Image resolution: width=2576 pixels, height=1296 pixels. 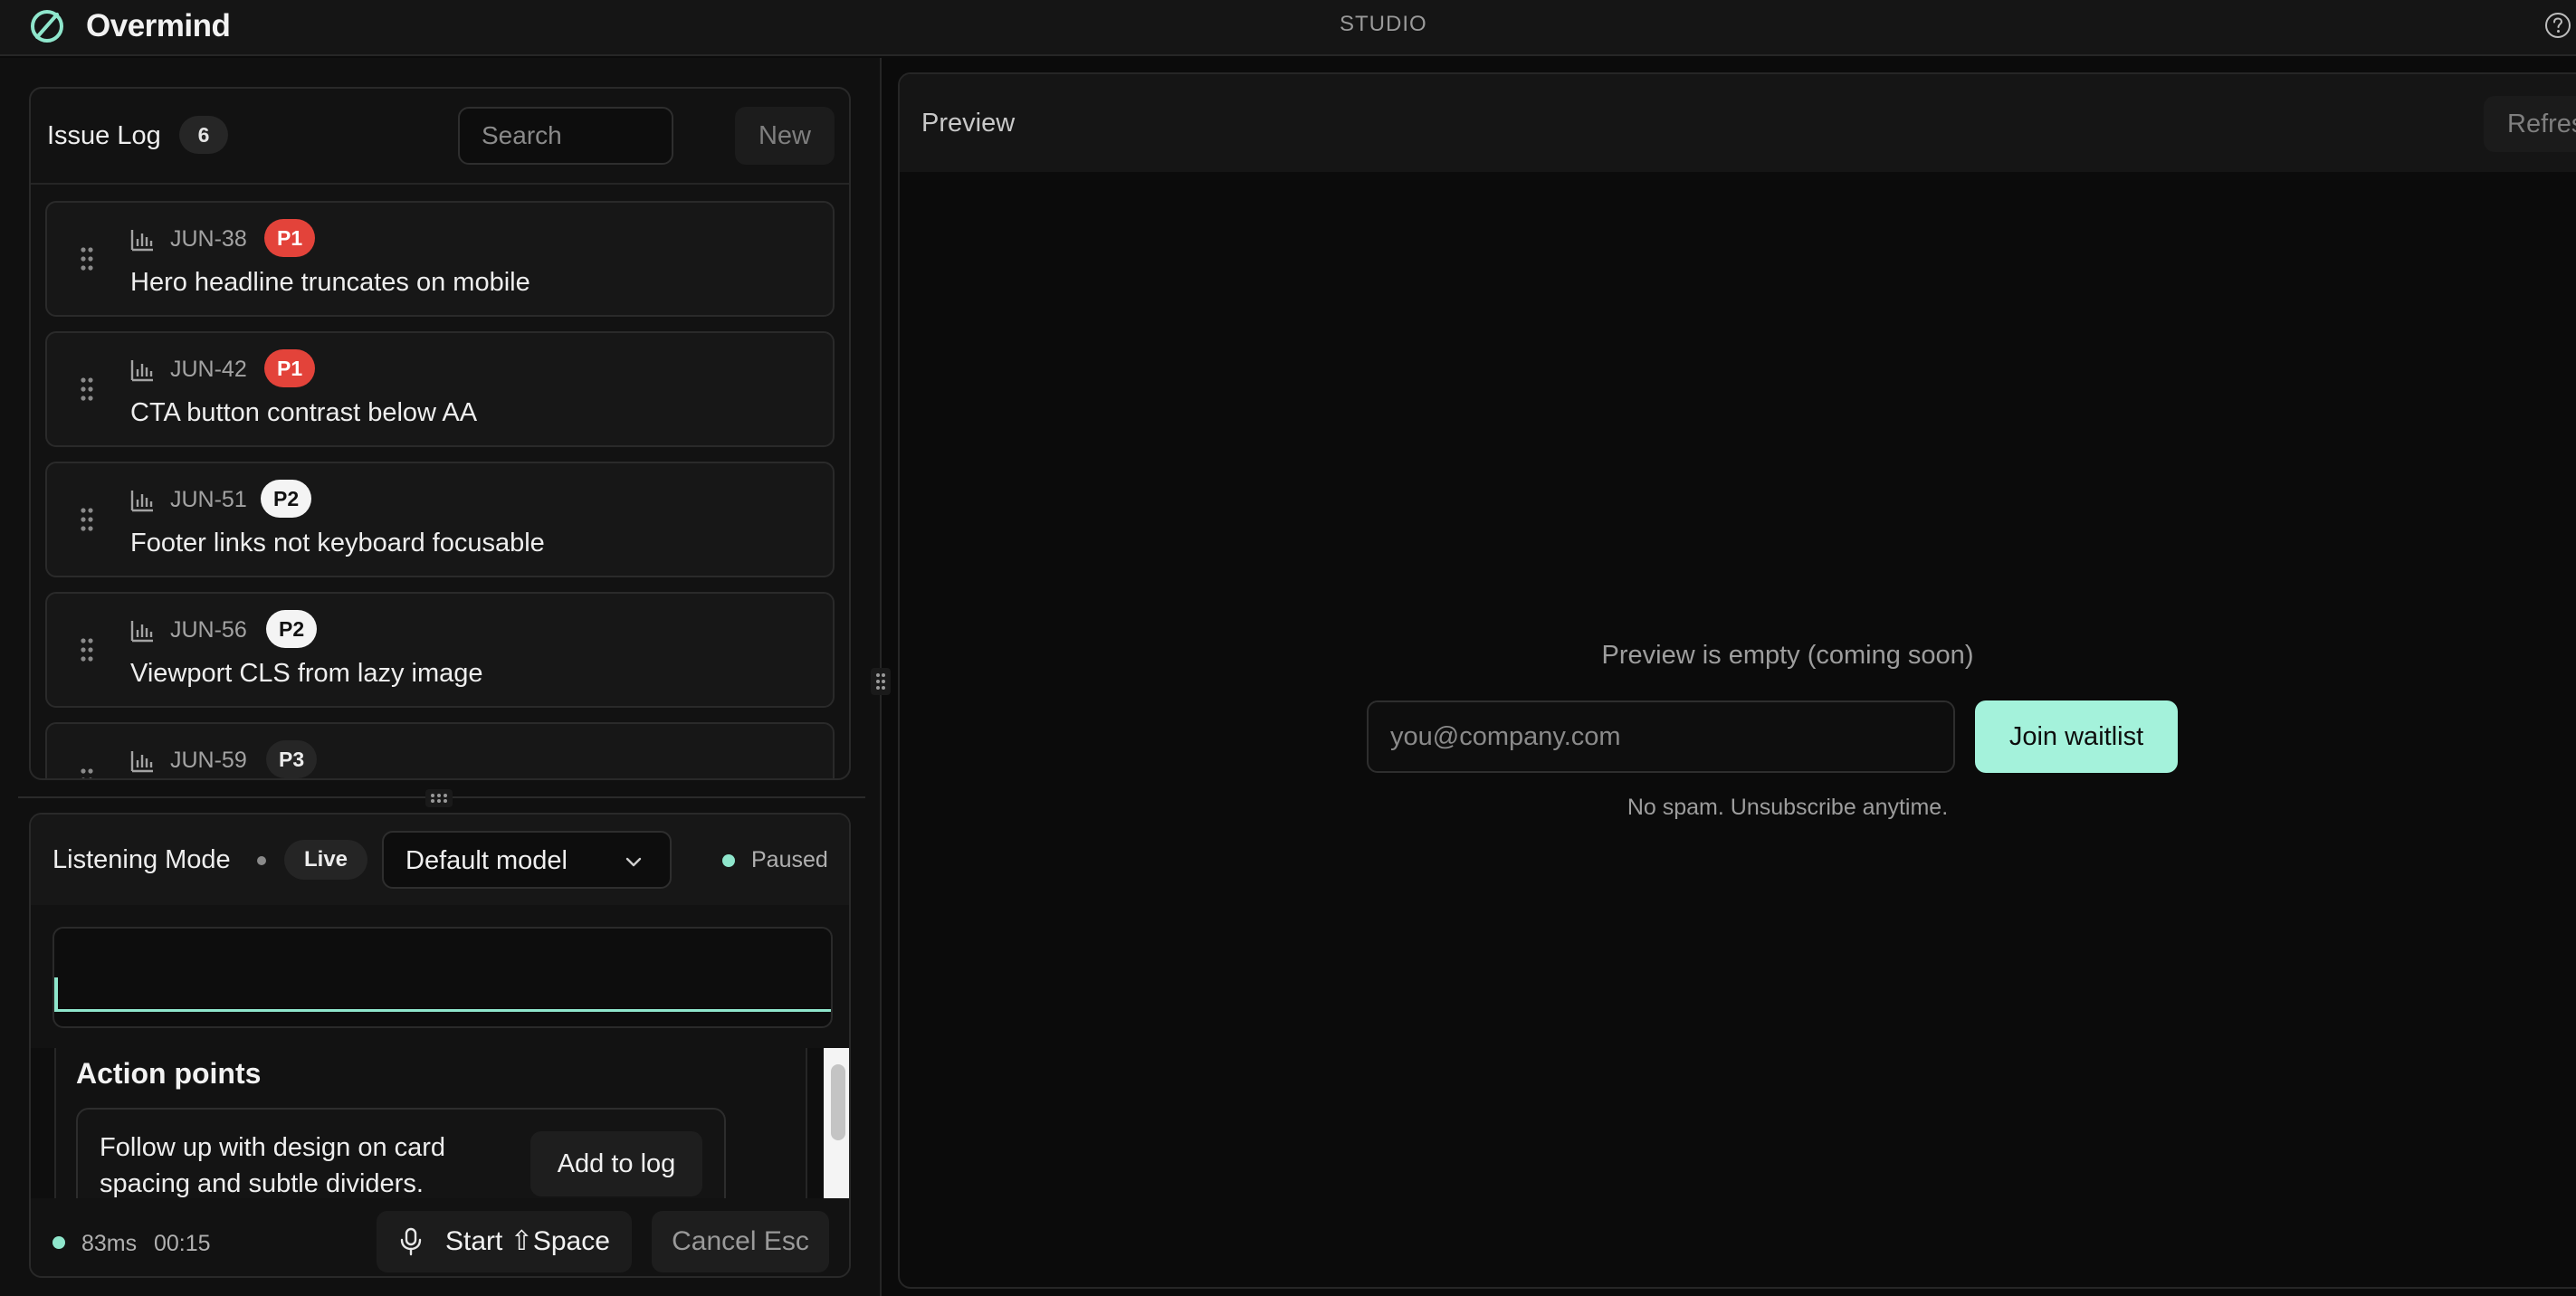 What do you see at coordinates (292, 759) in the screenshot?
I see `priority-badge: P3` at bounding box center [292, 759].